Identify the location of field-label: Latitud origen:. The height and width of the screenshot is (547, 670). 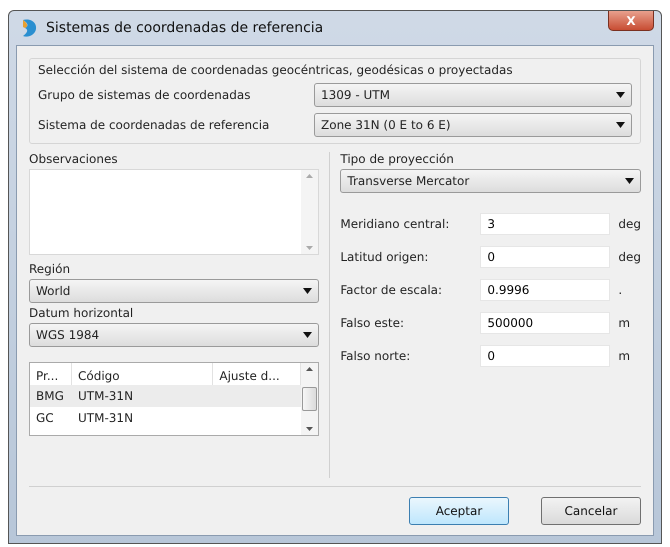
(385, 257).